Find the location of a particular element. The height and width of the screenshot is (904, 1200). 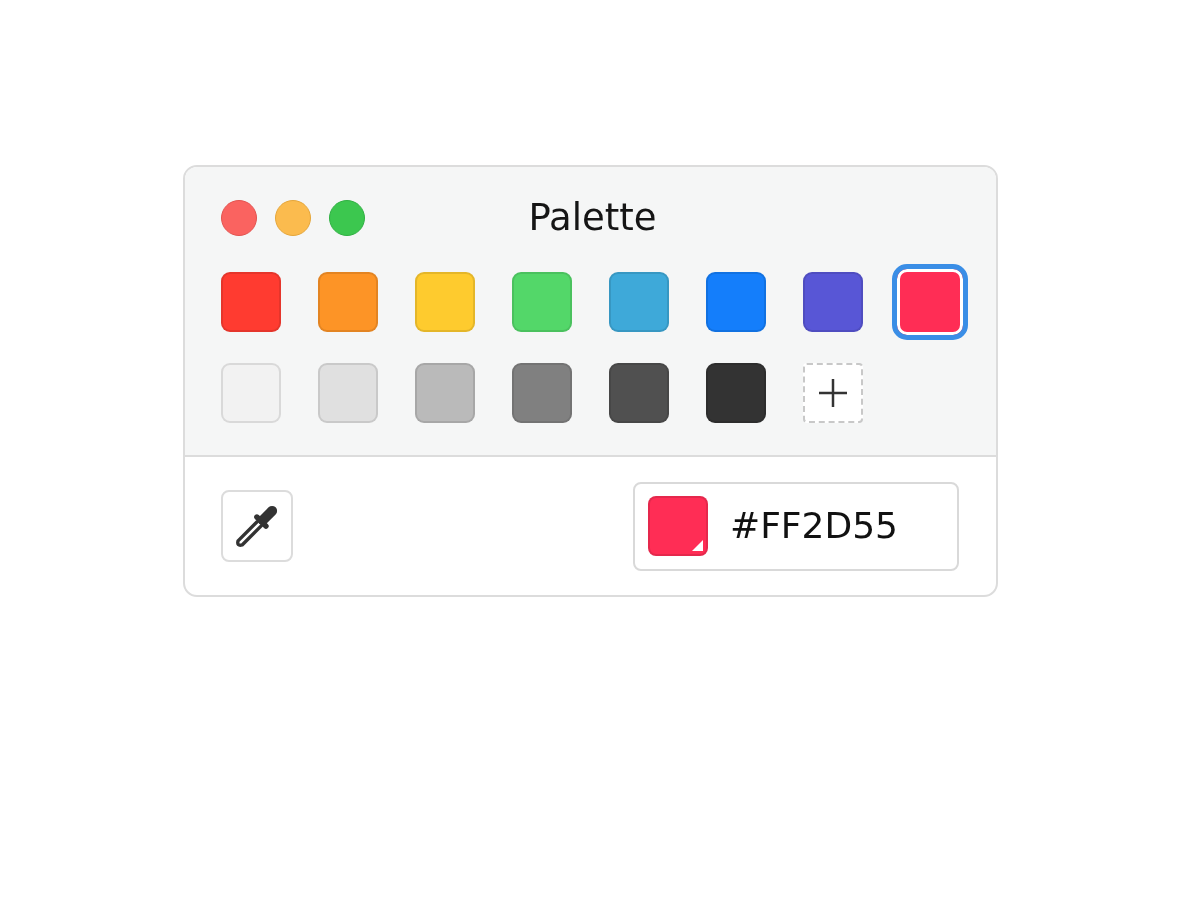

plus-icon is located at coordinates (833, 393).